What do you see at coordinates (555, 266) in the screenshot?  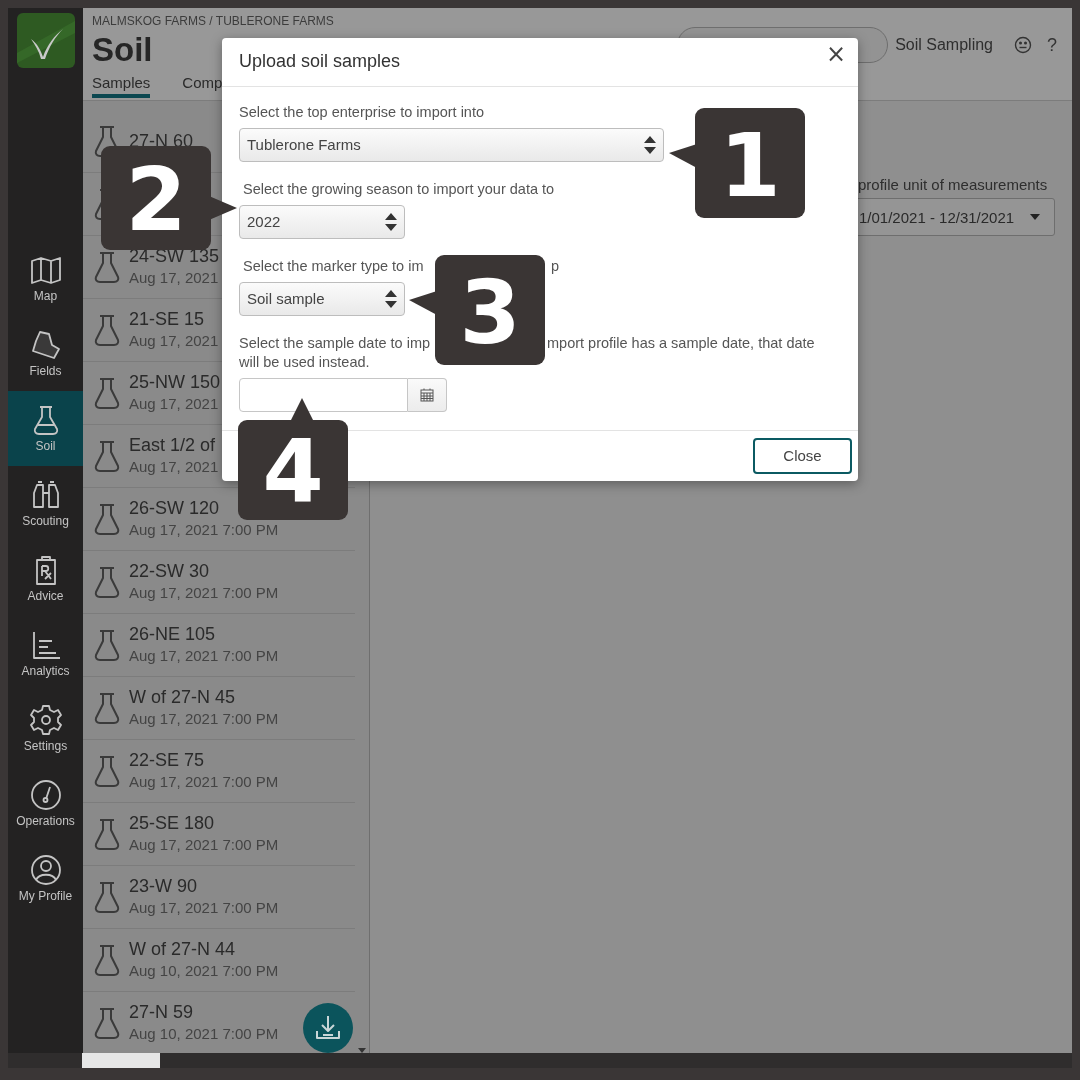 I see `field-label: p` at bounding box center [555, 266].